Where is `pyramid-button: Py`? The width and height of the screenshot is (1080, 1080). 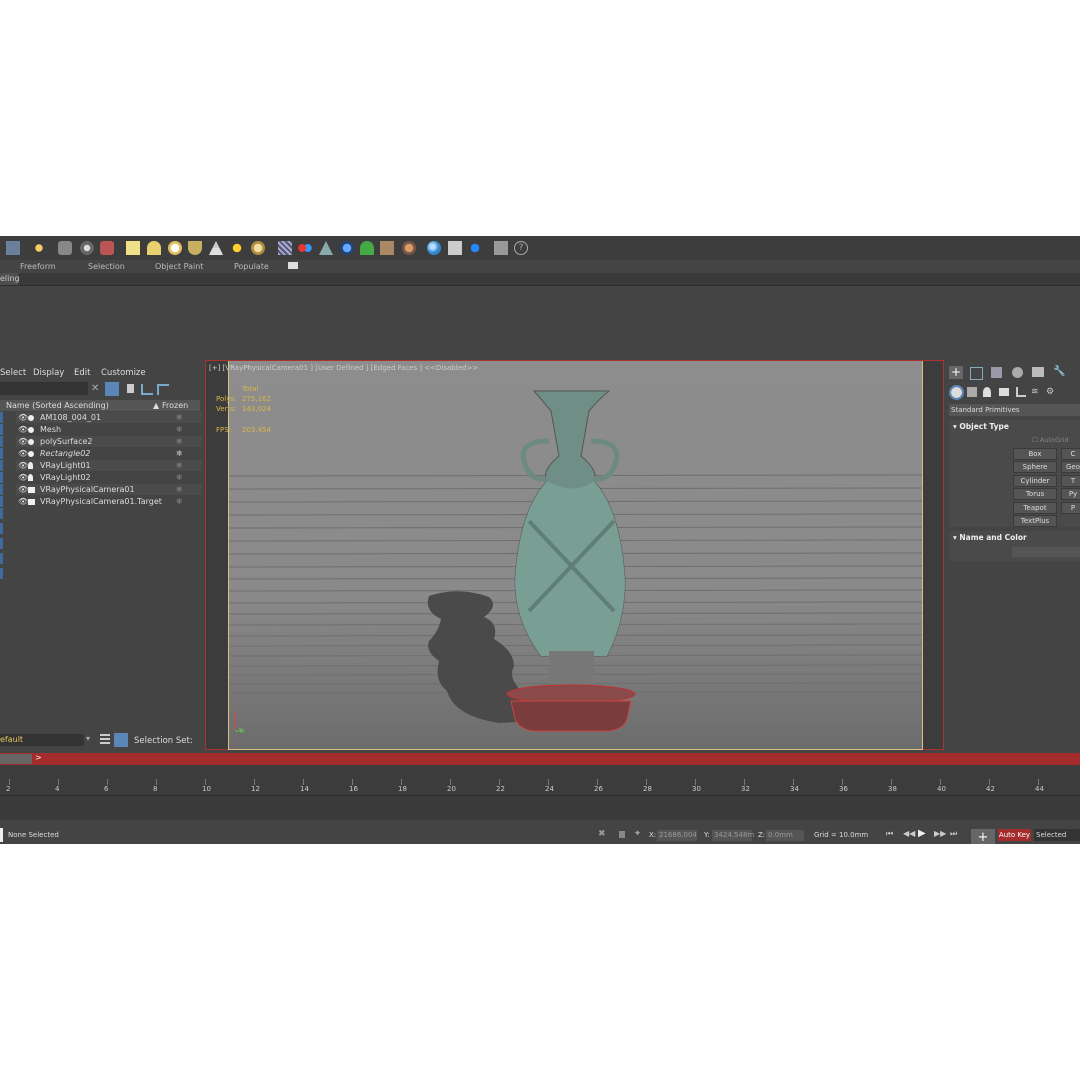 pyramid-button: Py is located at coordinates (1070, 494).